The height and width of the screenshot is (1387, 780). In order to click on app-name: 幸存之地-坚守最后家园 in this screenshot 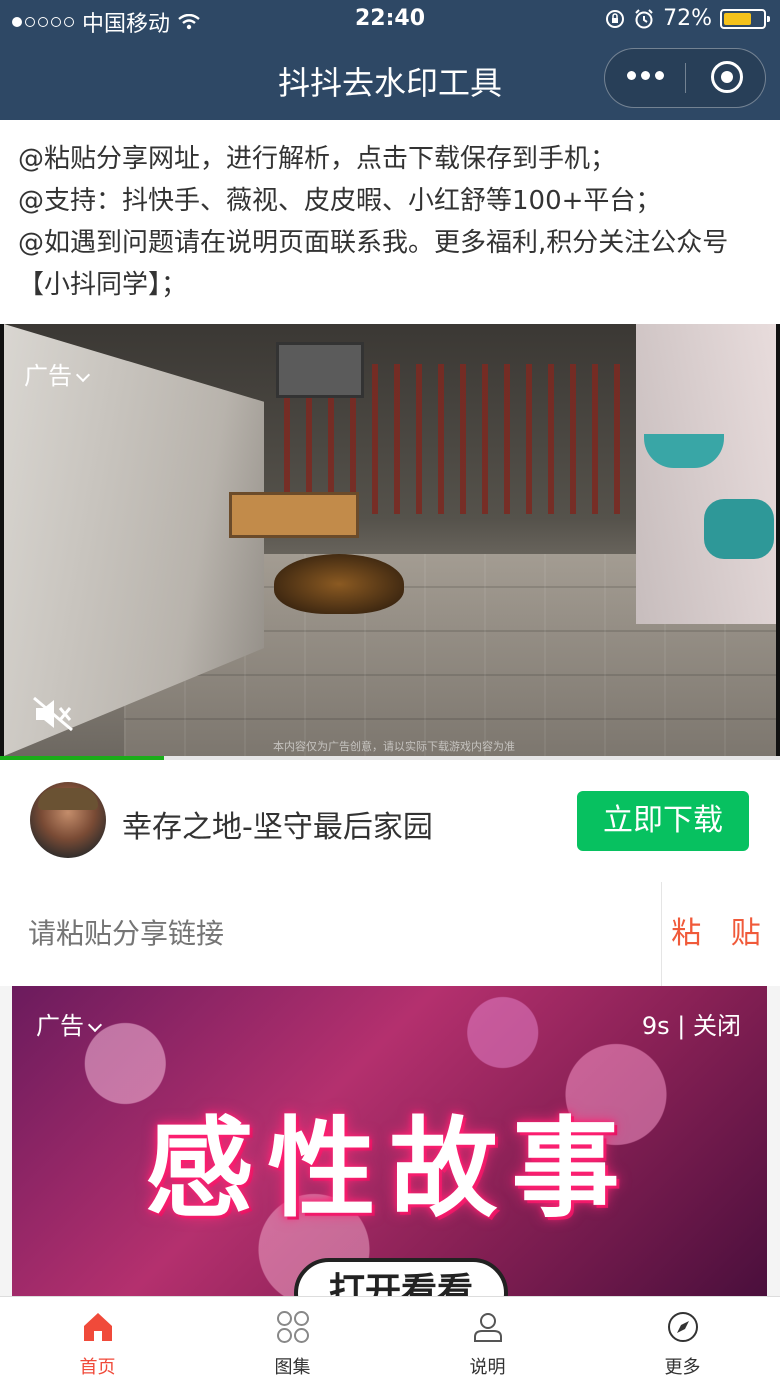, I will do `click(277, 824)`.